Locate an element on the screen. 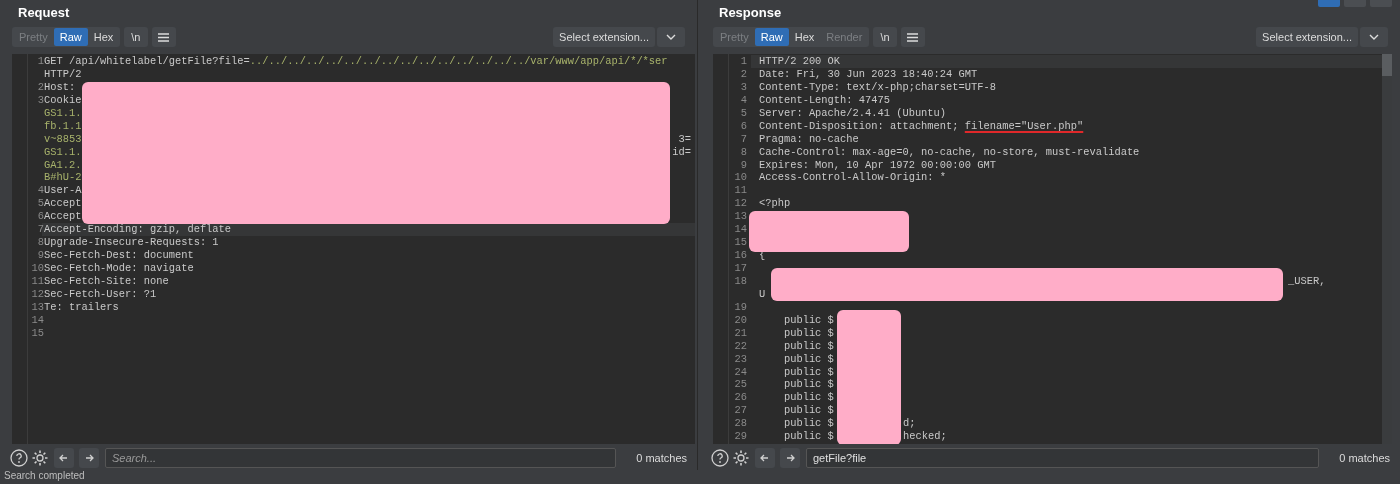 Image resolution: width=1400 pixels, height=484 pixels. code-line: HTTP/2 is located at coordinates (62, 74).